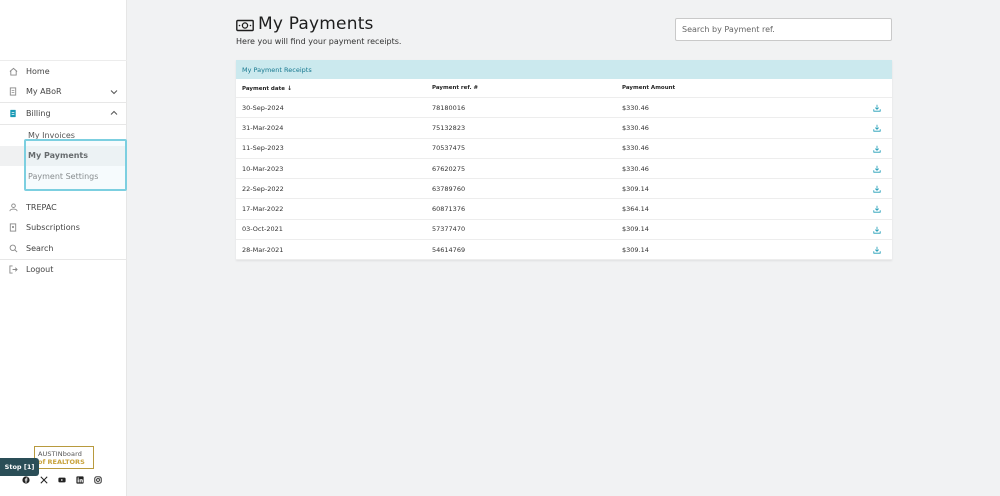 The width and height of the screenshot is (1000, 496). What do you see at coordinates (263, 249) in the screenshot?
I see `cell-payment-date: 28-Mar-2021` at bounding box center [263, 249].